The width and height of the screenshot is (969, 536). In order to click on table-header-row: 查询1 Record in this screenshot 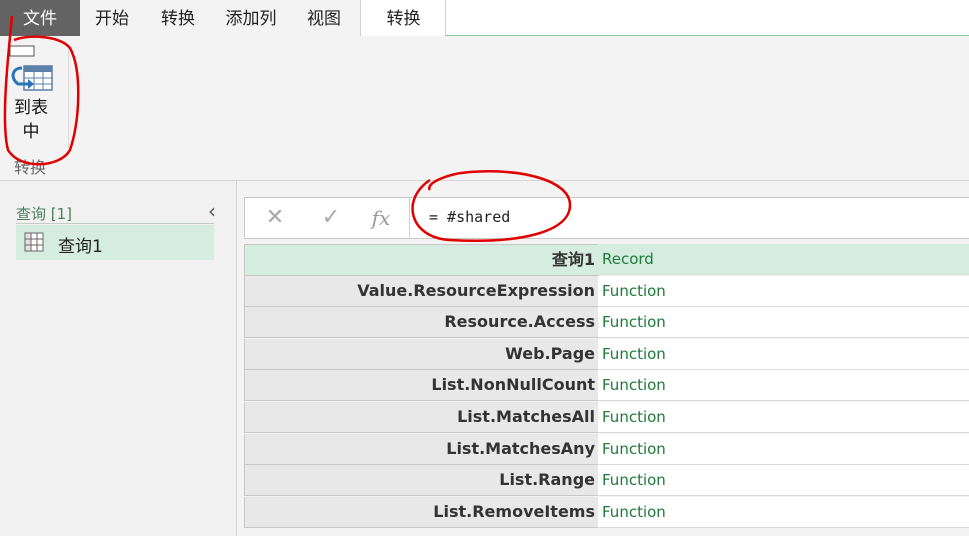, I will do `click(606, 260)`.